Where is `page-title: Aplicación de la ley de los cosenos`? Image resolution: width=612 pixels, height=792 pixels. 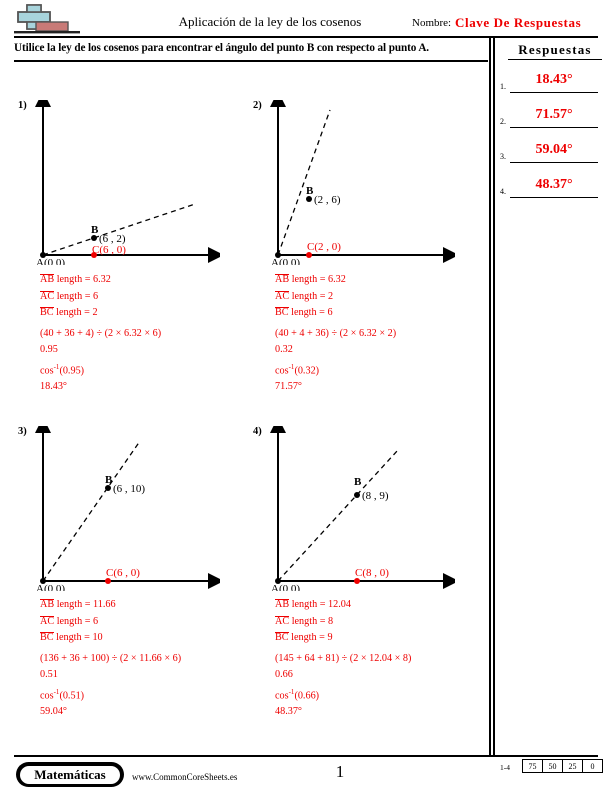 page-title: Aplicación de la ley de los cosenos is located at coordinates (270, 21).